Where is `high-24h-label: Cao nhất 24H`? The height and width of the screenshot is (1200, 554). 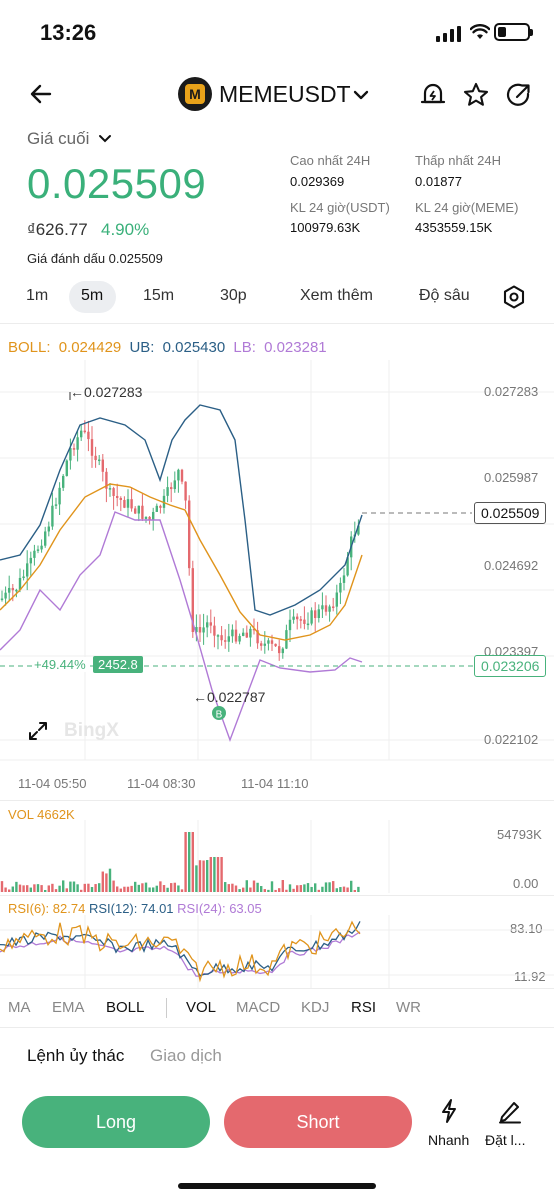
high-24h-label: Cao nhất 24H is located at coordinates (330, 160).